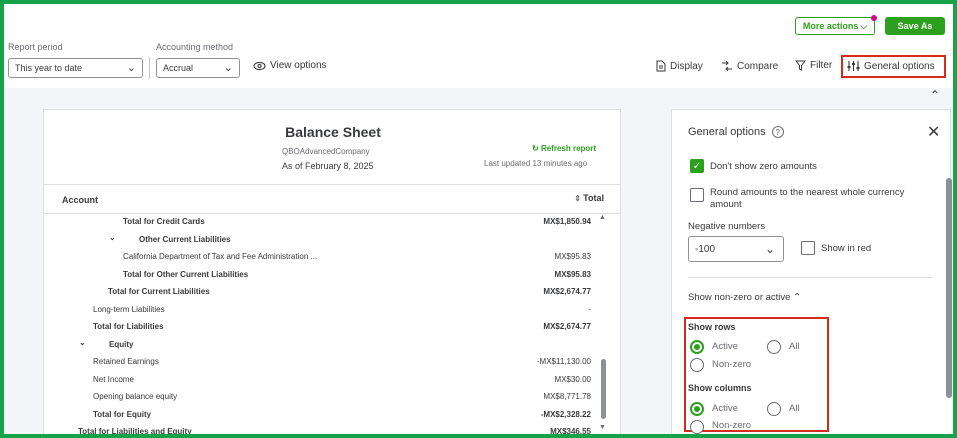 The width and height of the screenshot is (957, 438). Describe the element at coordinates (705, 249) in the screenshot. I see `negative-numbers-value: -100` at that location.